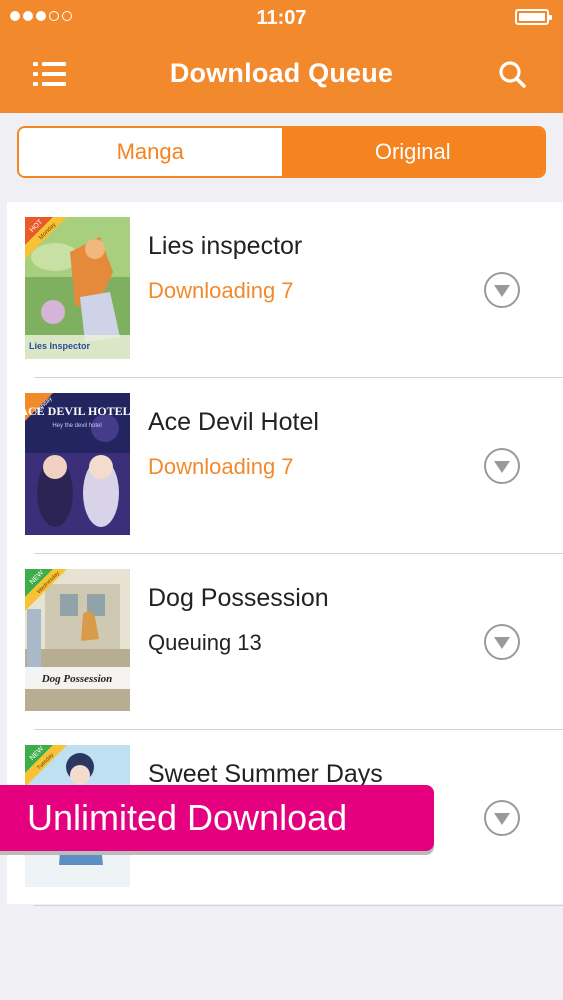 Image resolution: width=563 pixels, height=1000 pixels. I want to click on status-bar: 11:07, so click(281, 18).